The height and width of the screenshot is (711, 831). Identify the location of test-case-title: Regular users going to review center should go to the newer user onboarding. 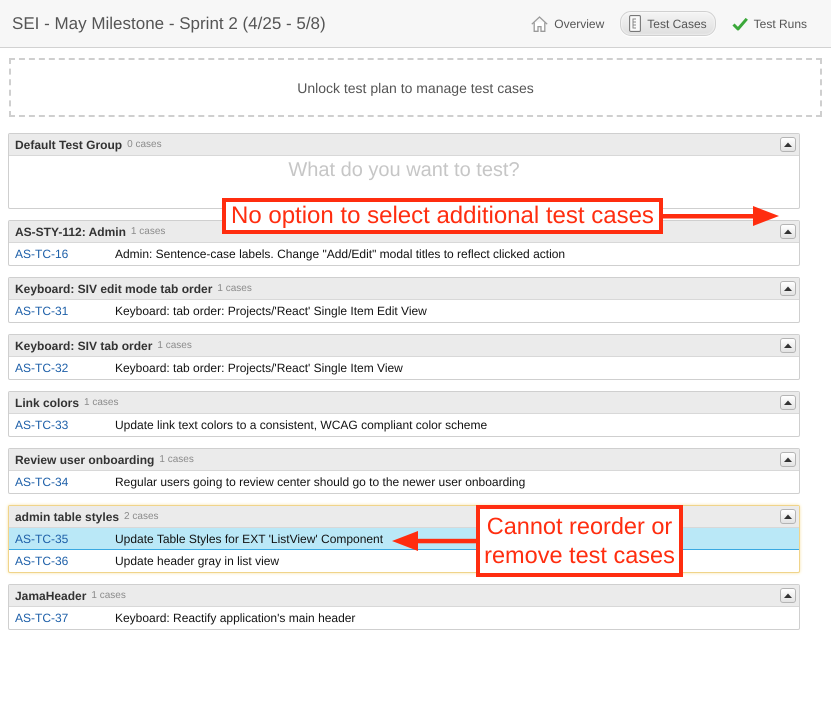
(320, 482).